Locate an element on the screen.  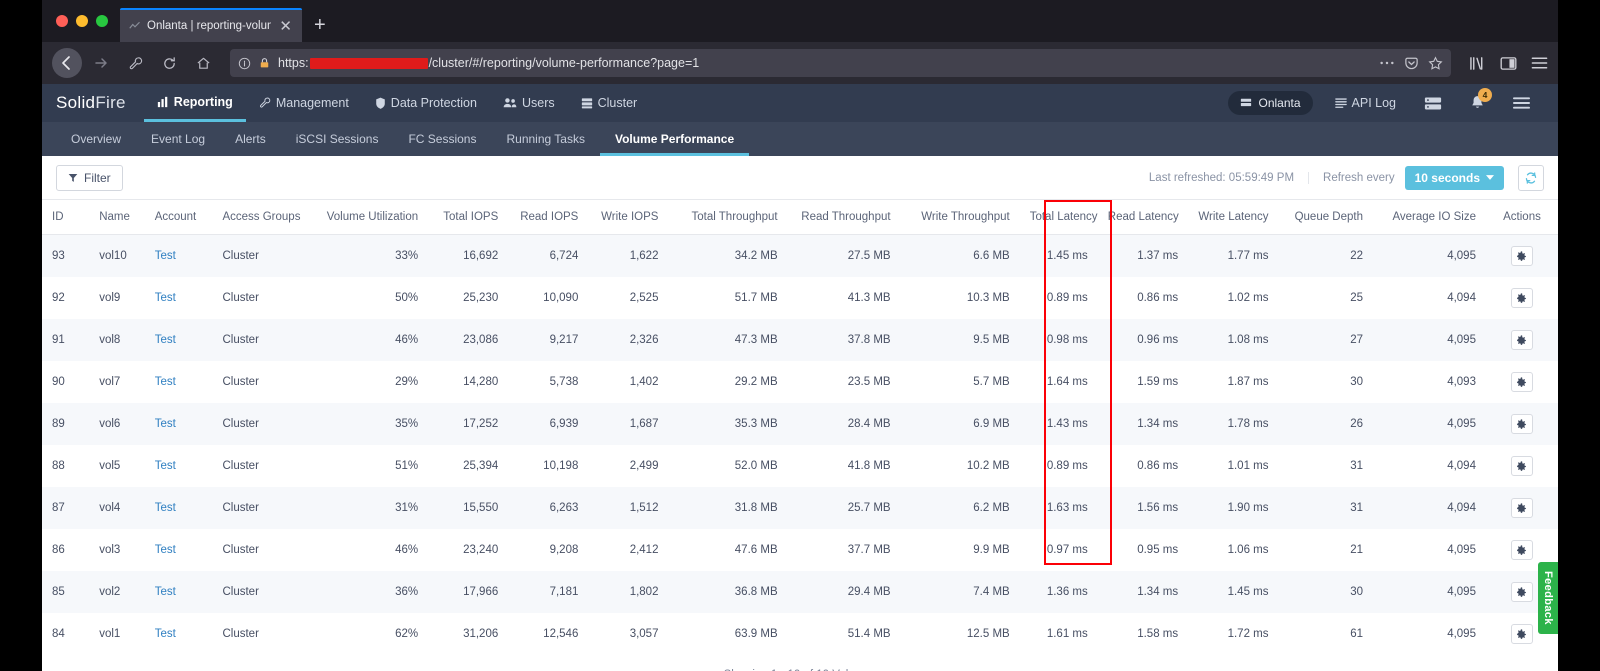
column-header-write-iops: Write IOPS is located at coordinates (628, 217).